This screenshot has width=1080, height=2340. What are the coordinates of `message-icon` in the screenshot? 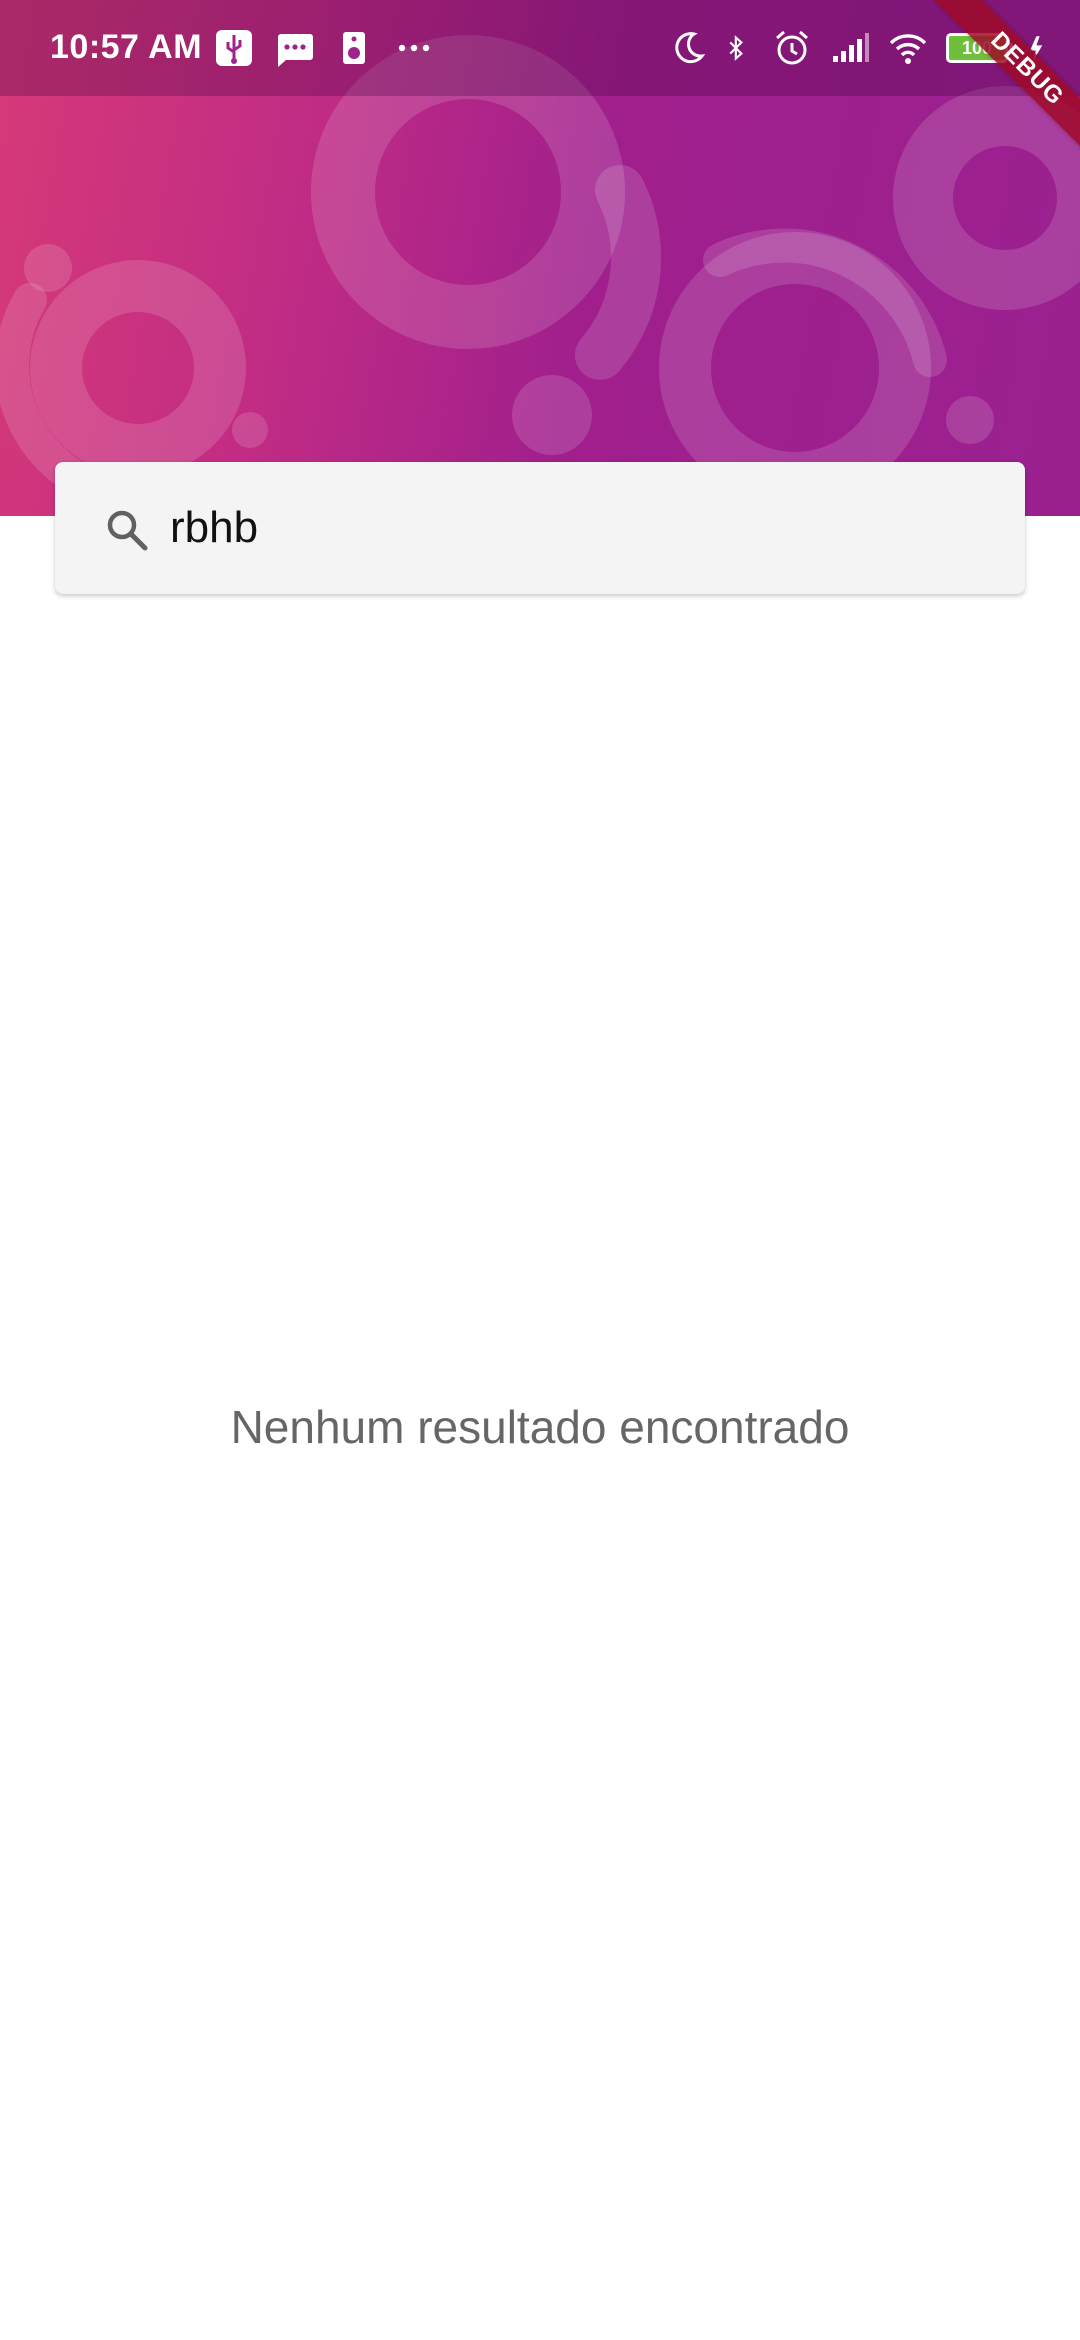 It's located at (295, 50).